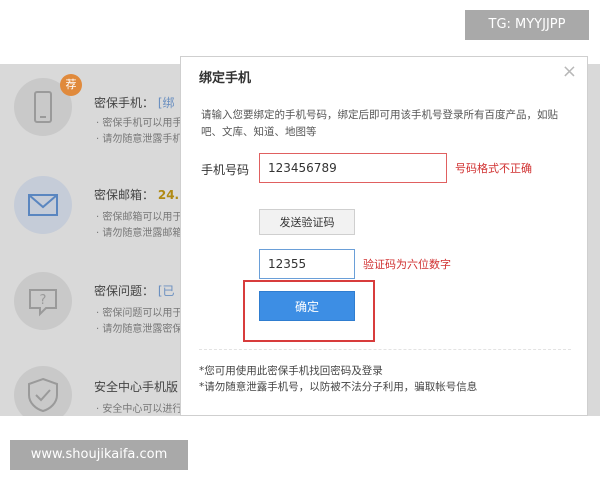 The image size is (600, 480). Describe the element at coordinates (99, 455) in the screenshot. I see `watermark-bottom: www.shoujikaifa.com` at that location.